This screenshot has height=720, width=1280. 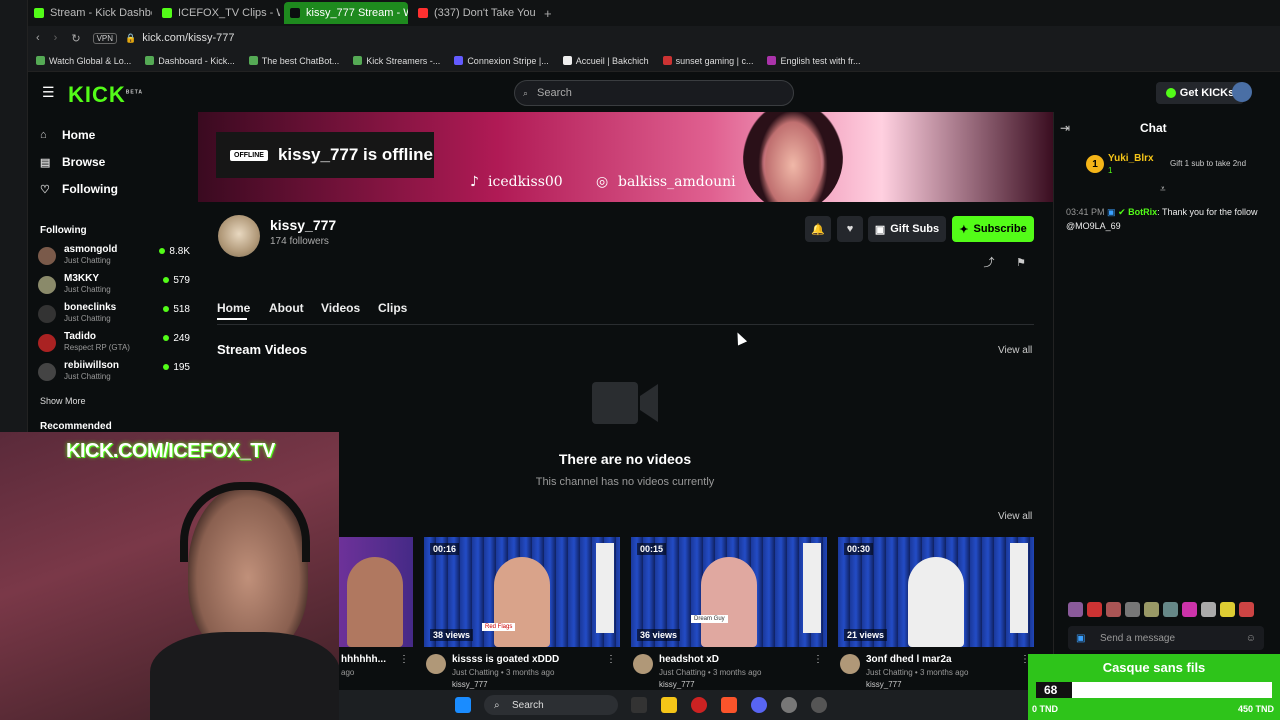 I want to click on subscribe-button: ✦ Subscribe, so click(x=993, y=229).